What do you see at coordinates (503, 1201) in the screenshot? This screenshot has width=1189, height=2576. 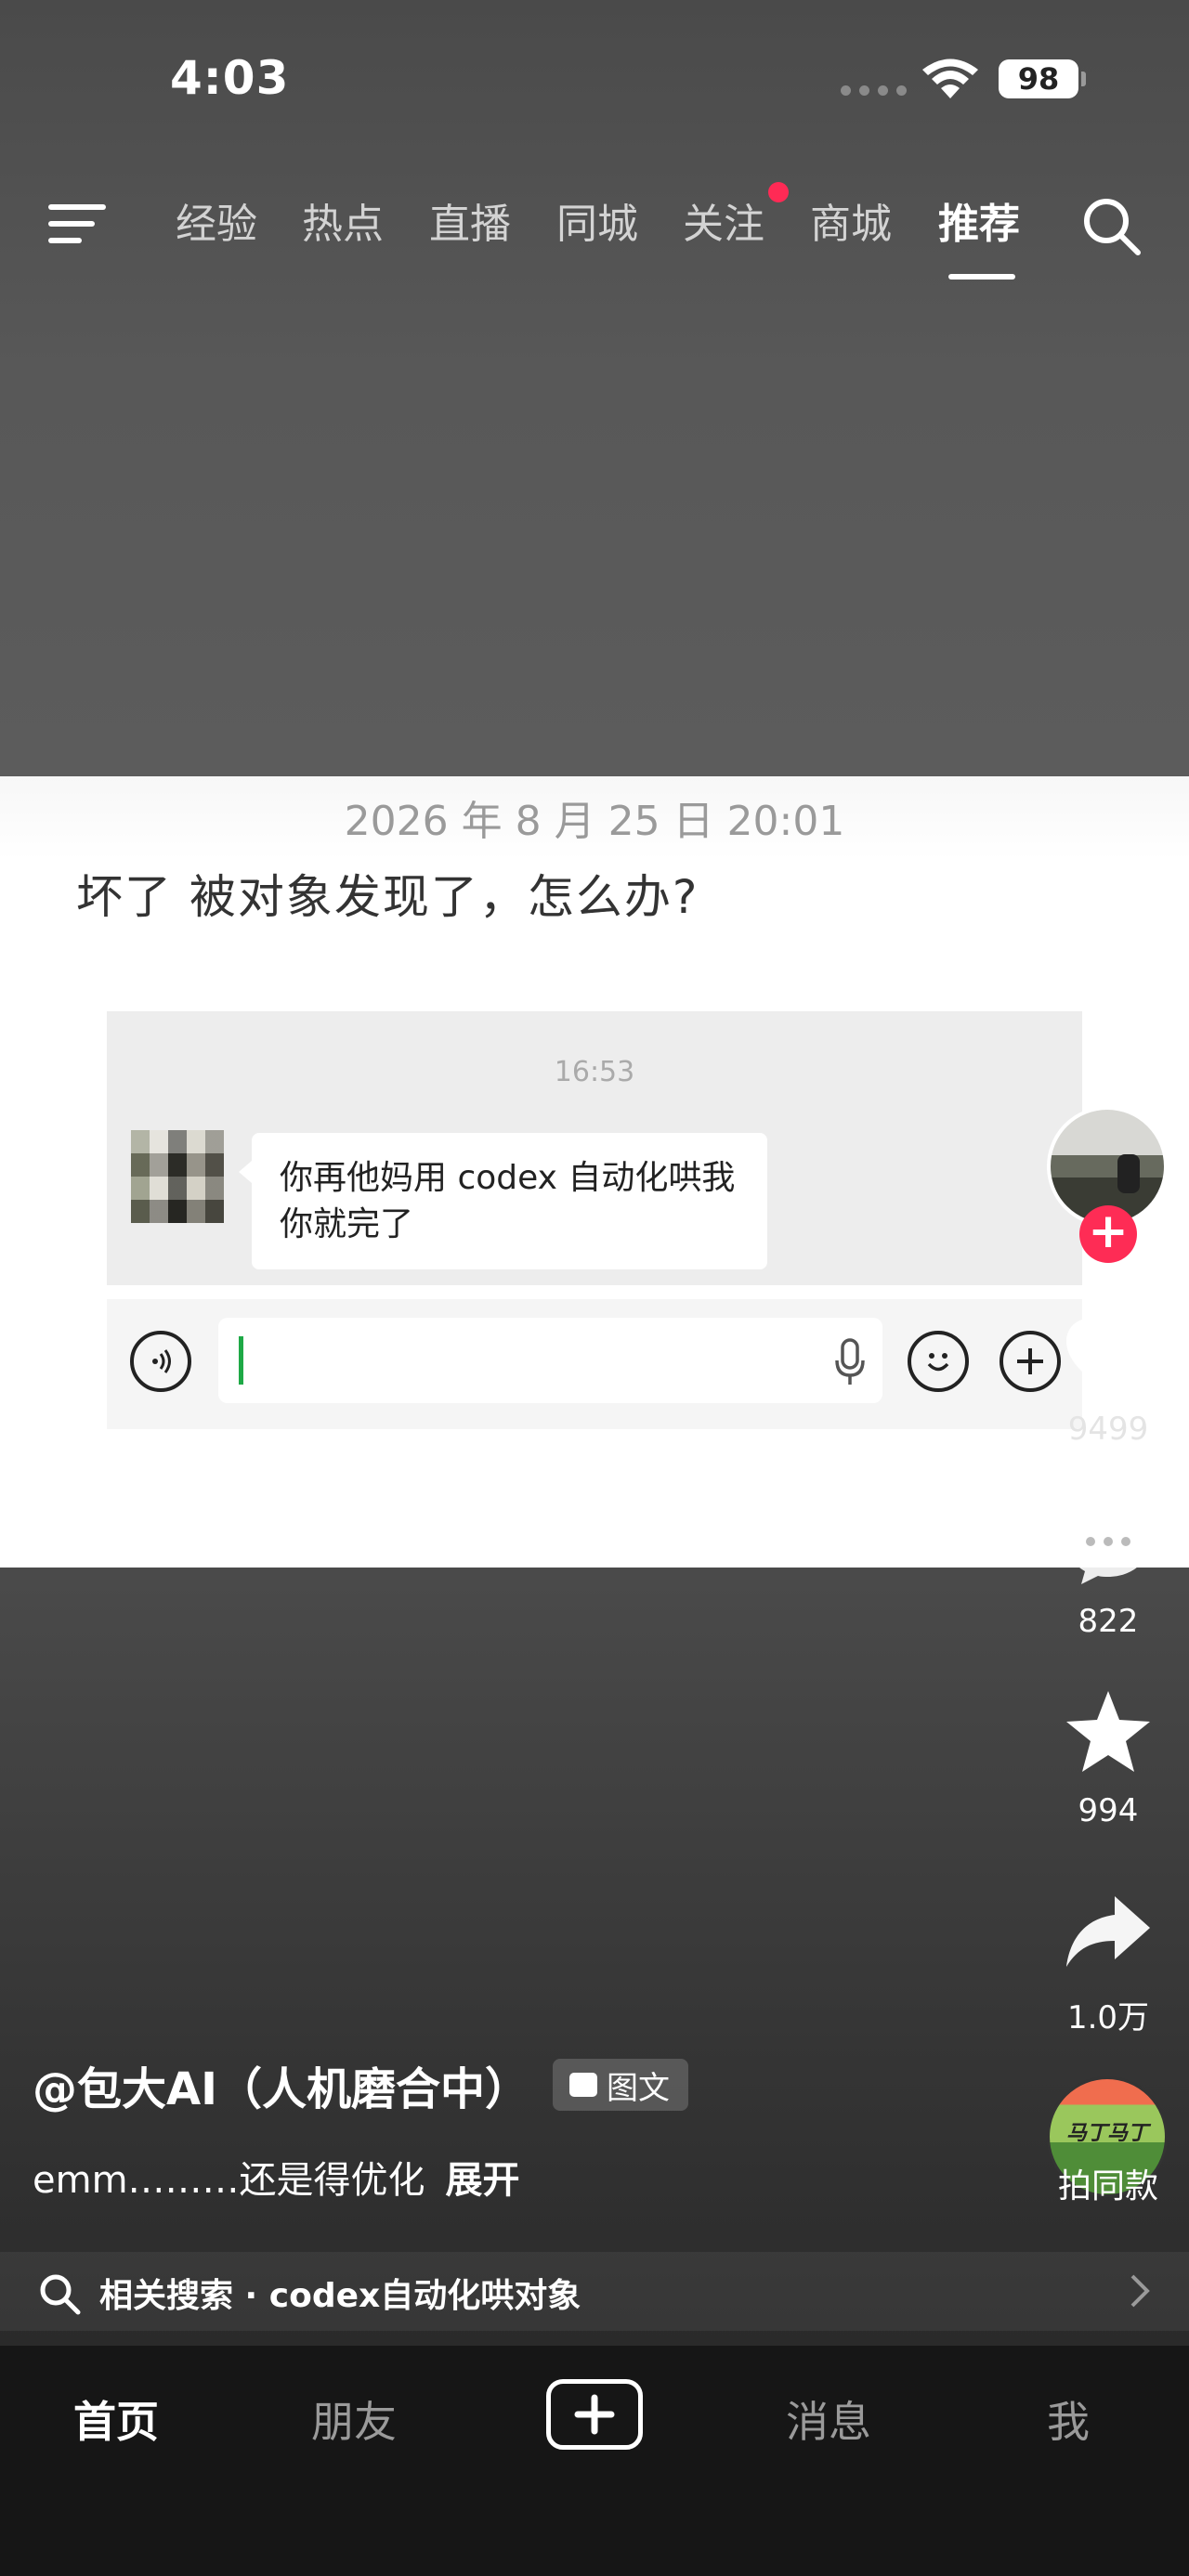 I see `chat-message-bubble: 你再他妈用 codex 自动化哄我你就完了` at bounding box center [503, 1201].